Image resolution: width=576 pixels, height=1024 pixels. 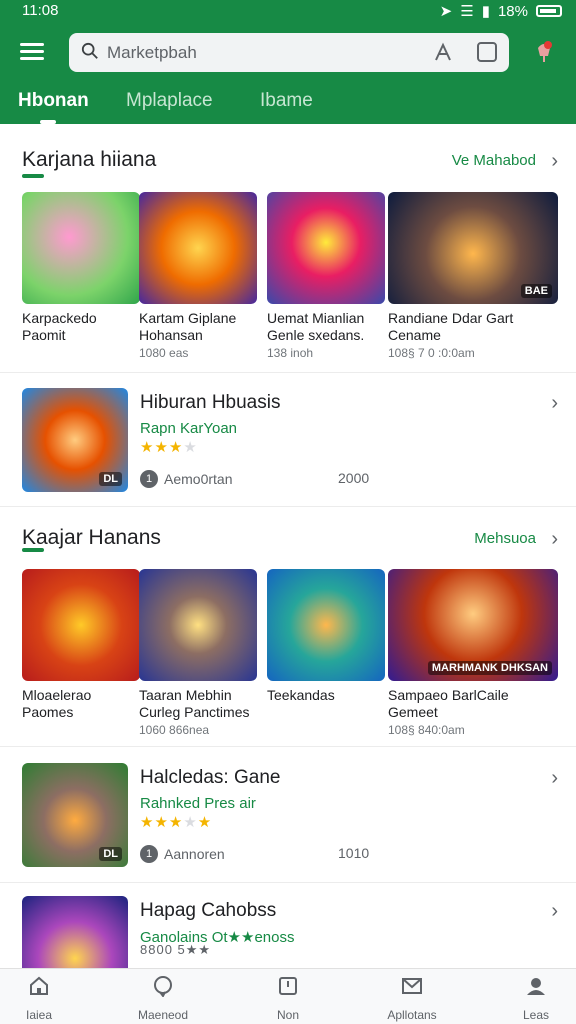 What do you see at coordinates (163, 998) in the screenshot?
I see `nav-messages: Maeneod` at bounding box center [163, 998].